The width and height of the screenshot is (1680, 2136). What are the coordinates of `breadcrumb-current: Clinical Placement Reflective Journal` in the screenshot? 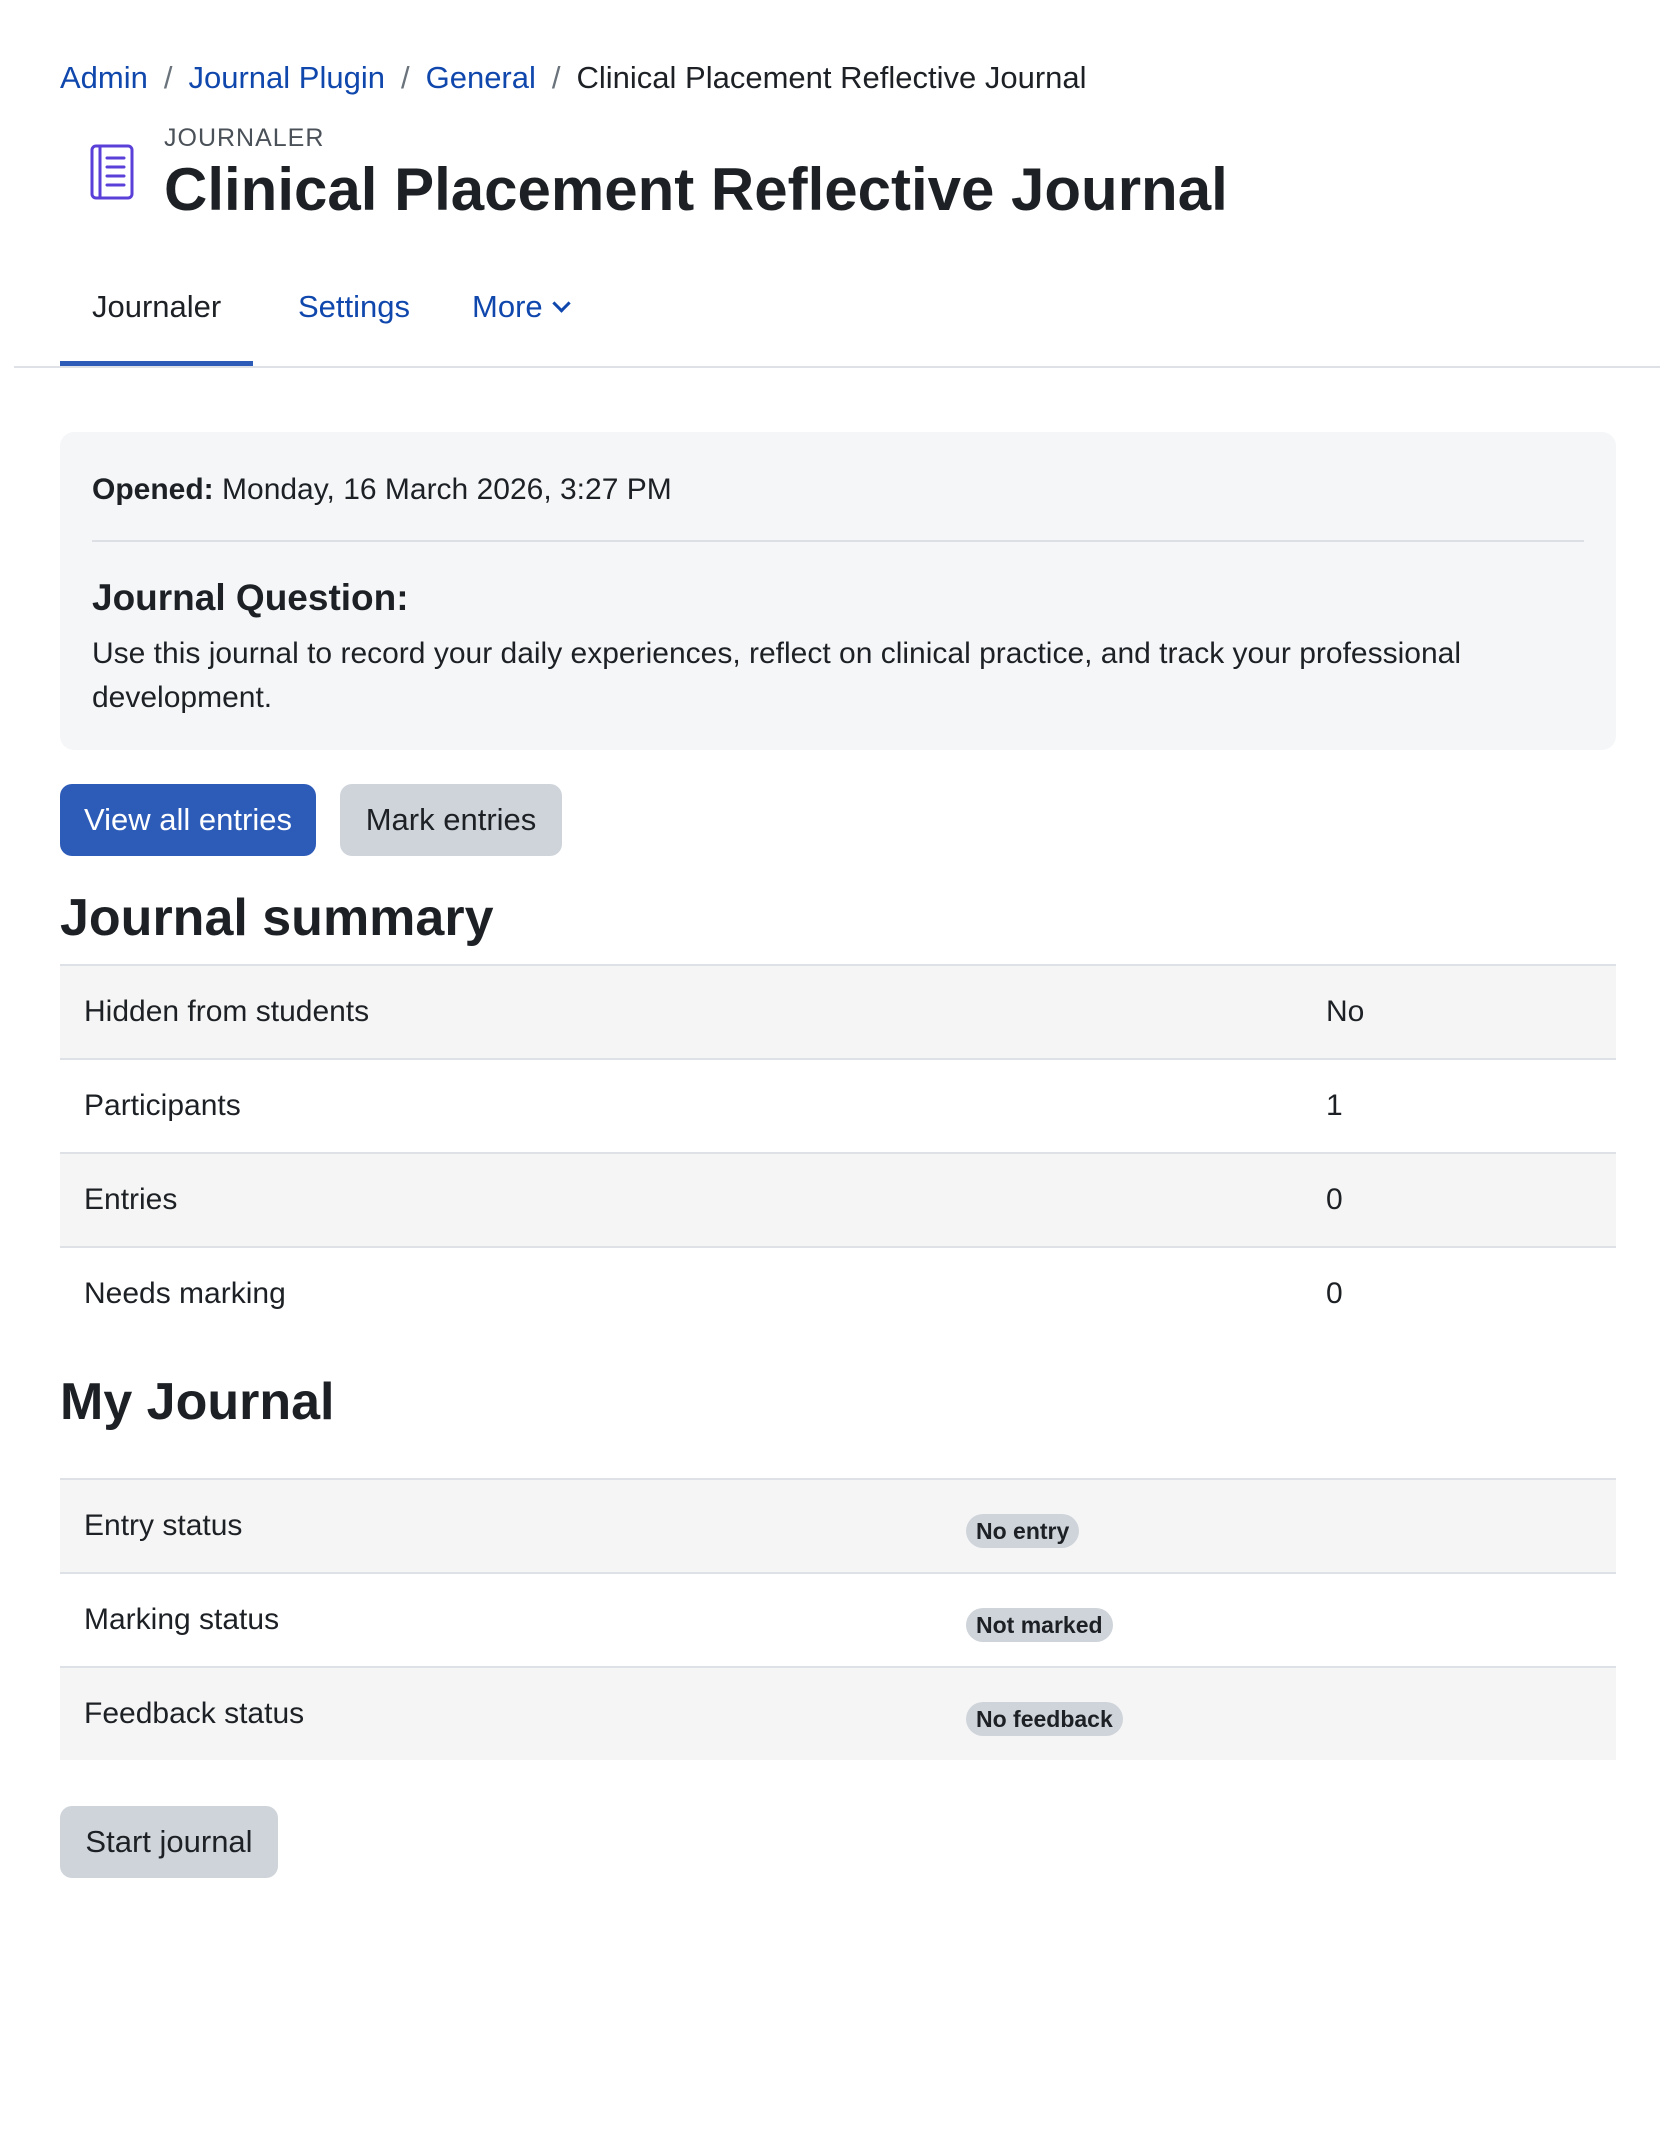 It's located at (831, 77).